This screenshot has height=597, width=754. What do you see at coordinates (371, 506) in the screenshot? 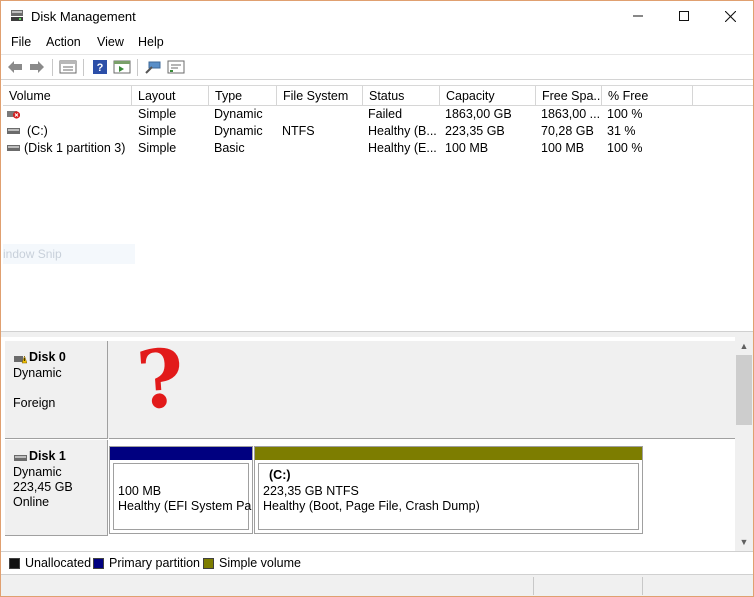
I see `partition-status: Healthy (Boot, Page File, Crash Dump)` at bounding box center [371, 506].